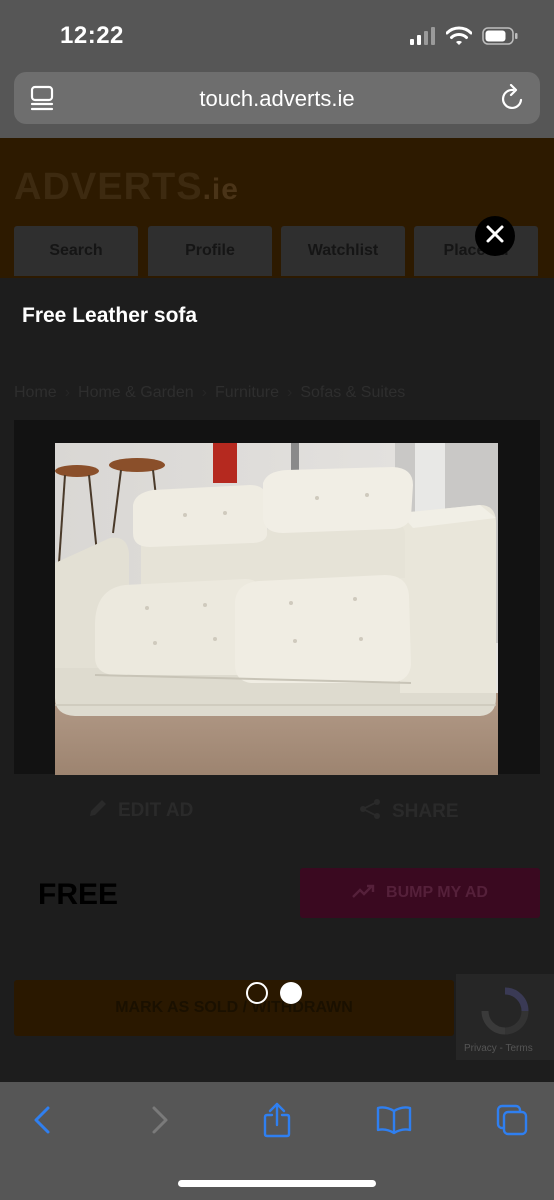  Describe the element at coordinates (277, 36) in the screenshot. I see `status-bar: 12:22` at that location.